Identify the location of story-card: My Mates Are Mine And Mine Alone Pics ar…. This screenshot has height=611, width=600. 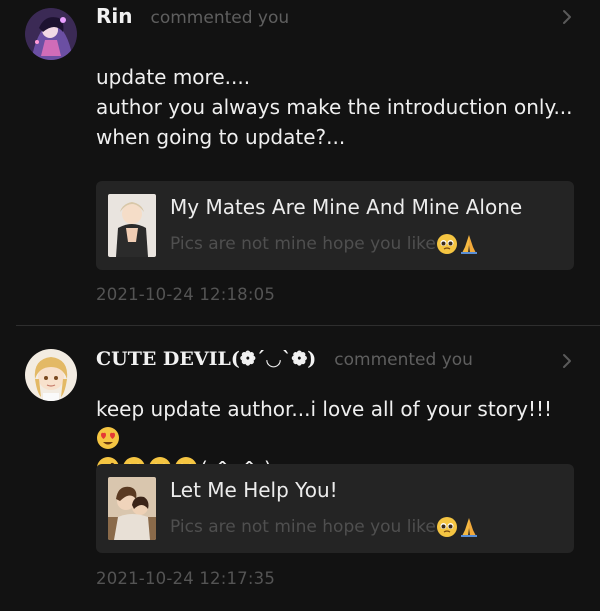
(335, 225).